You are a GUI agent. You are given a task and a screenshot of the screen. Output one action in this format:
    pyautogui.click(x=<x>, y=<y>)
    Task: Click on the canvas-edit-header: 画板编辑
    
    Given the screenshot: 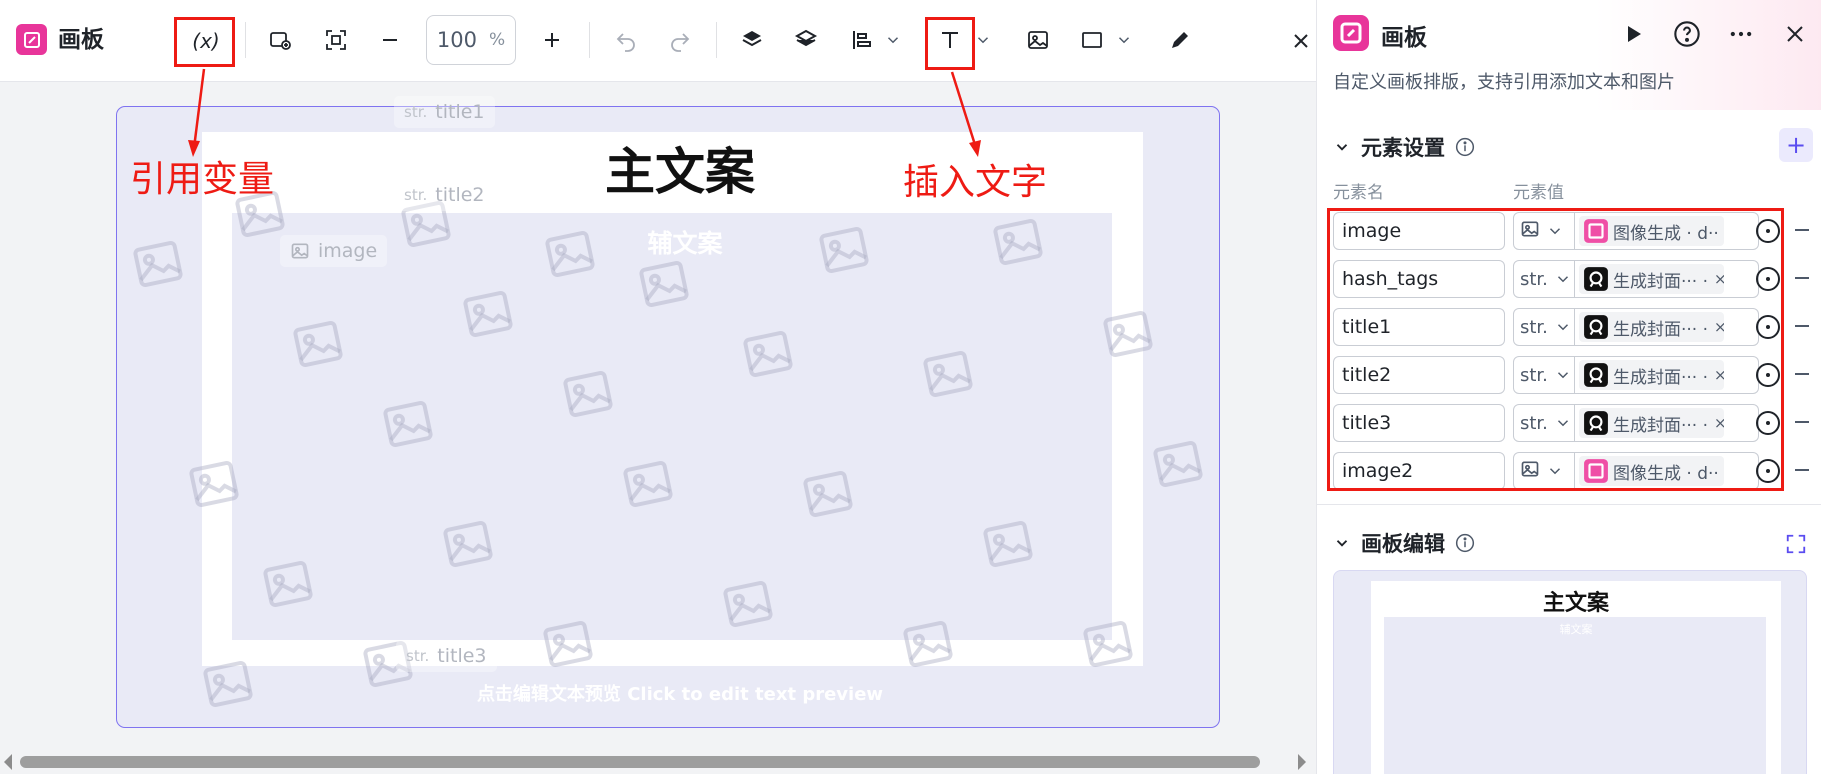 What is the action you would take?
    pyautogui.click(x=1404, y=543)
    